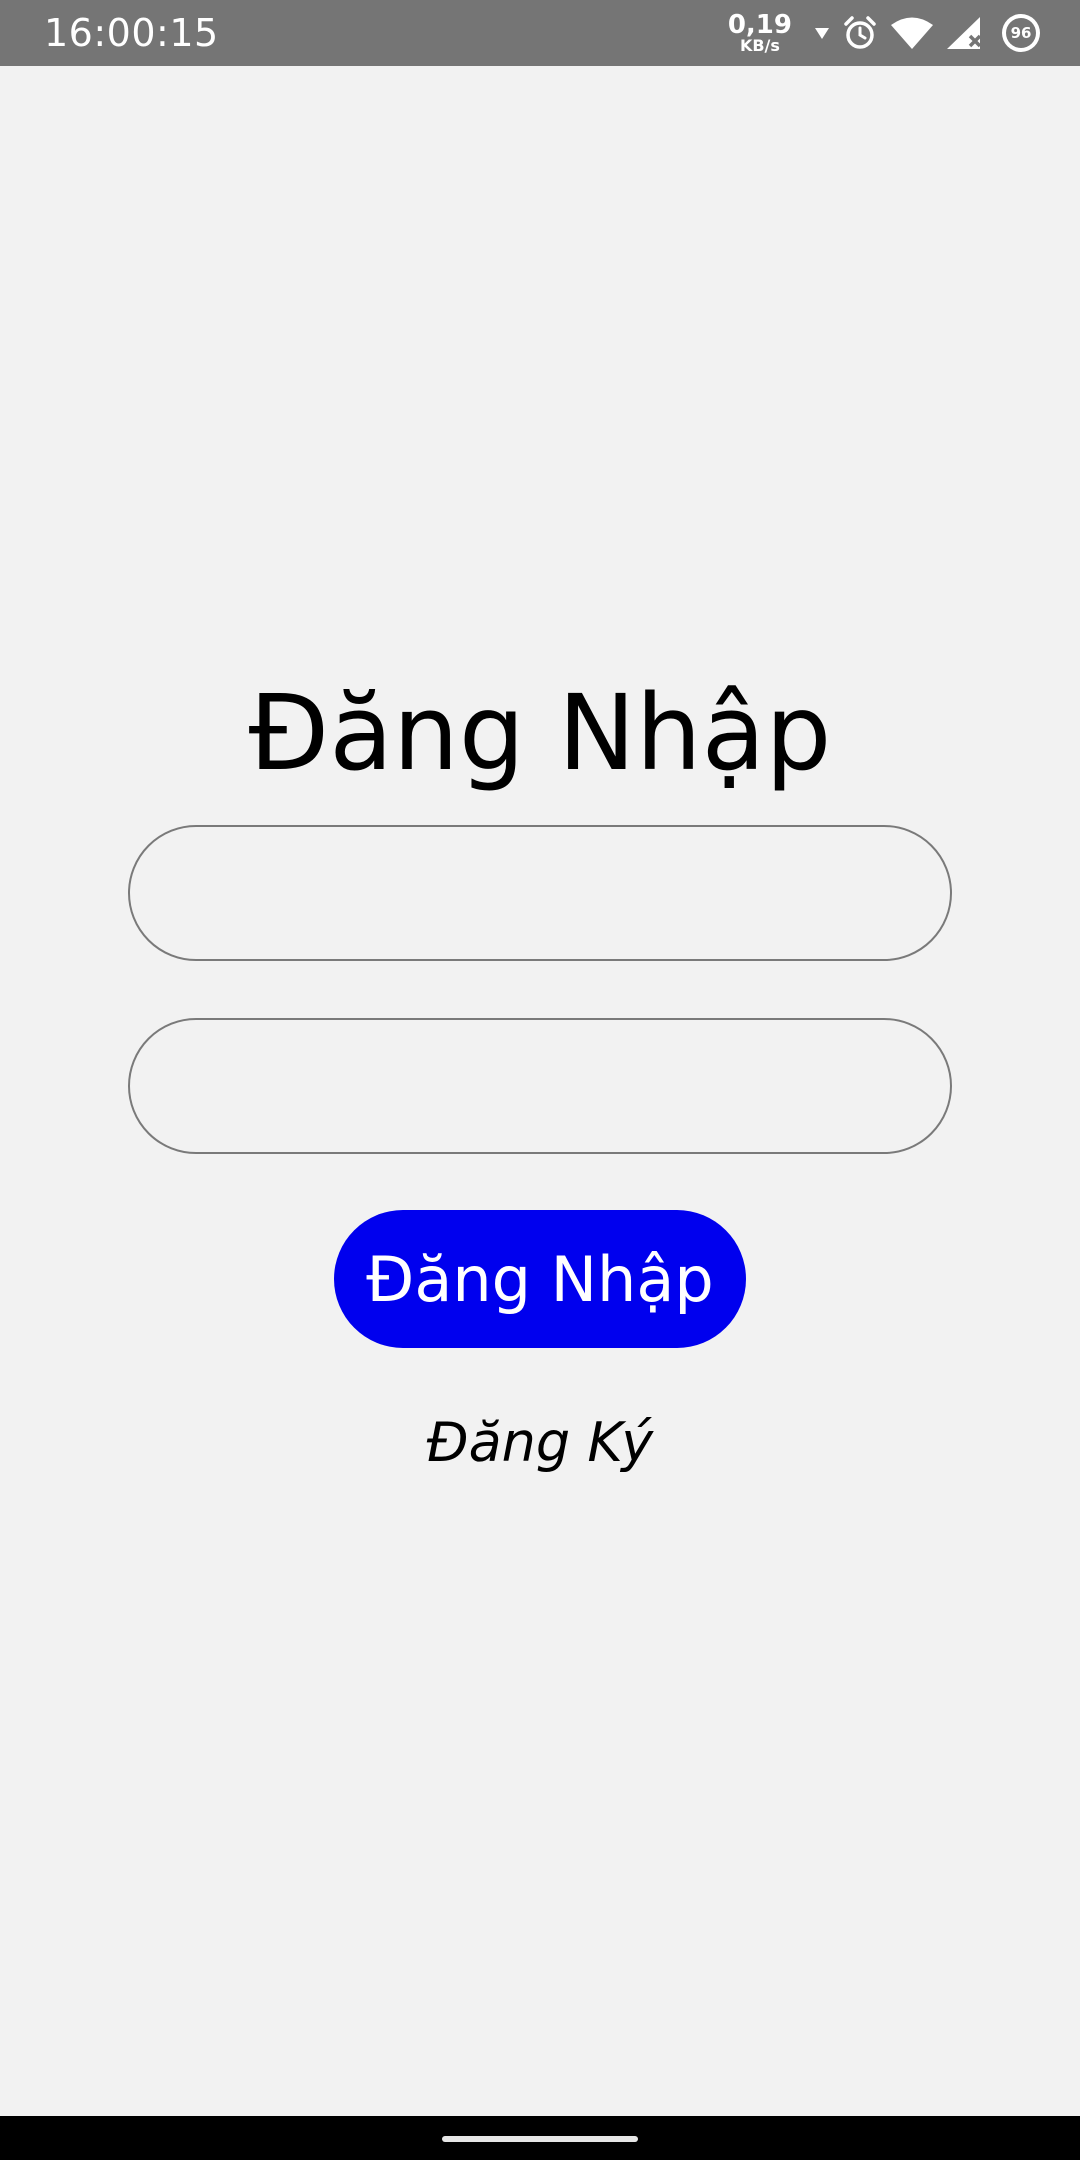 This screenshot has height=2160, width=1080. I want to click on login-button-label: Đăng Nhập, so click(540, 1279).